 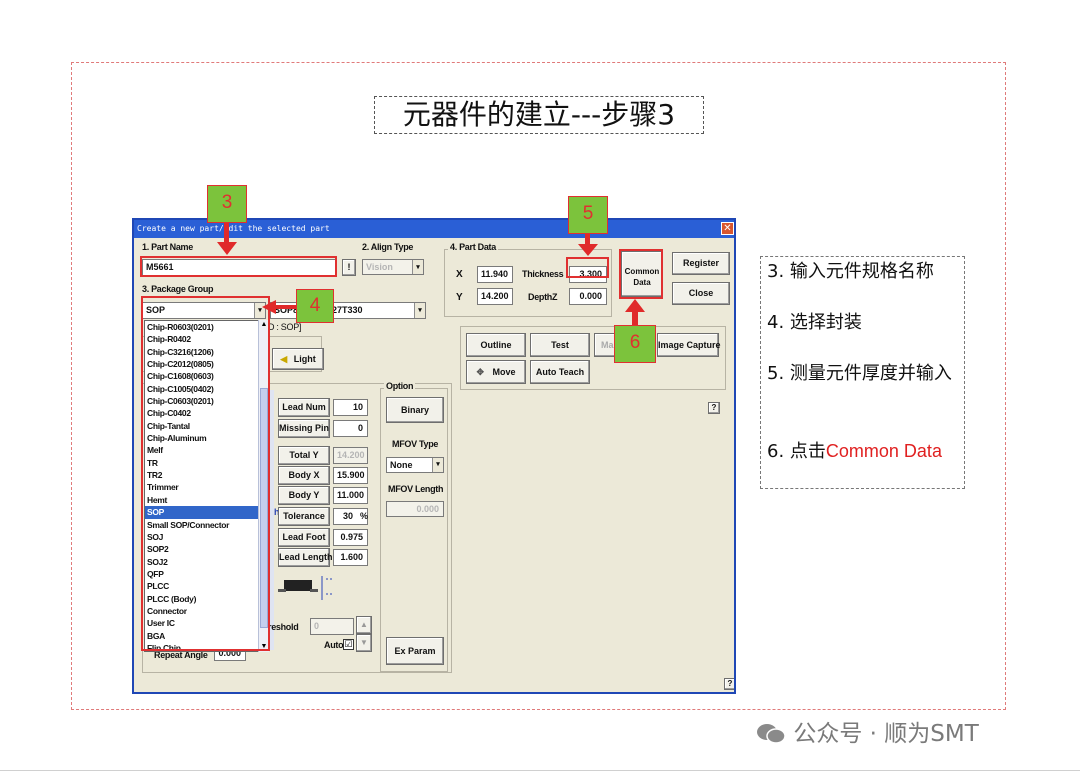 What do you see at coordinates (714, 408) in the screenshot?
I see `help-icon: ?` at bounding box center [714, 408].